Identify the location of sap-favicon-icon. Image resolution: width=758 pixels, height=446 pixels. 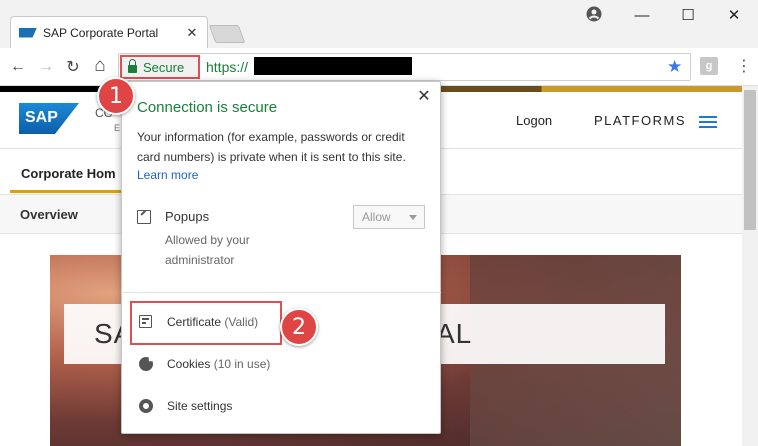
(28, 32).